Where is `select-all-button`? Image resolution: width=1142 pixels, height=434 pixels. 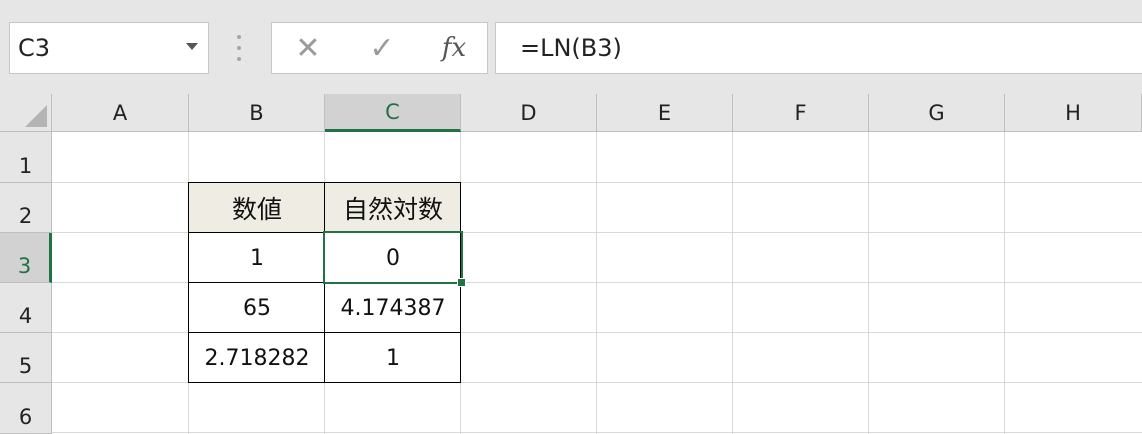 select-all-button is located at coordinates (26, 113).